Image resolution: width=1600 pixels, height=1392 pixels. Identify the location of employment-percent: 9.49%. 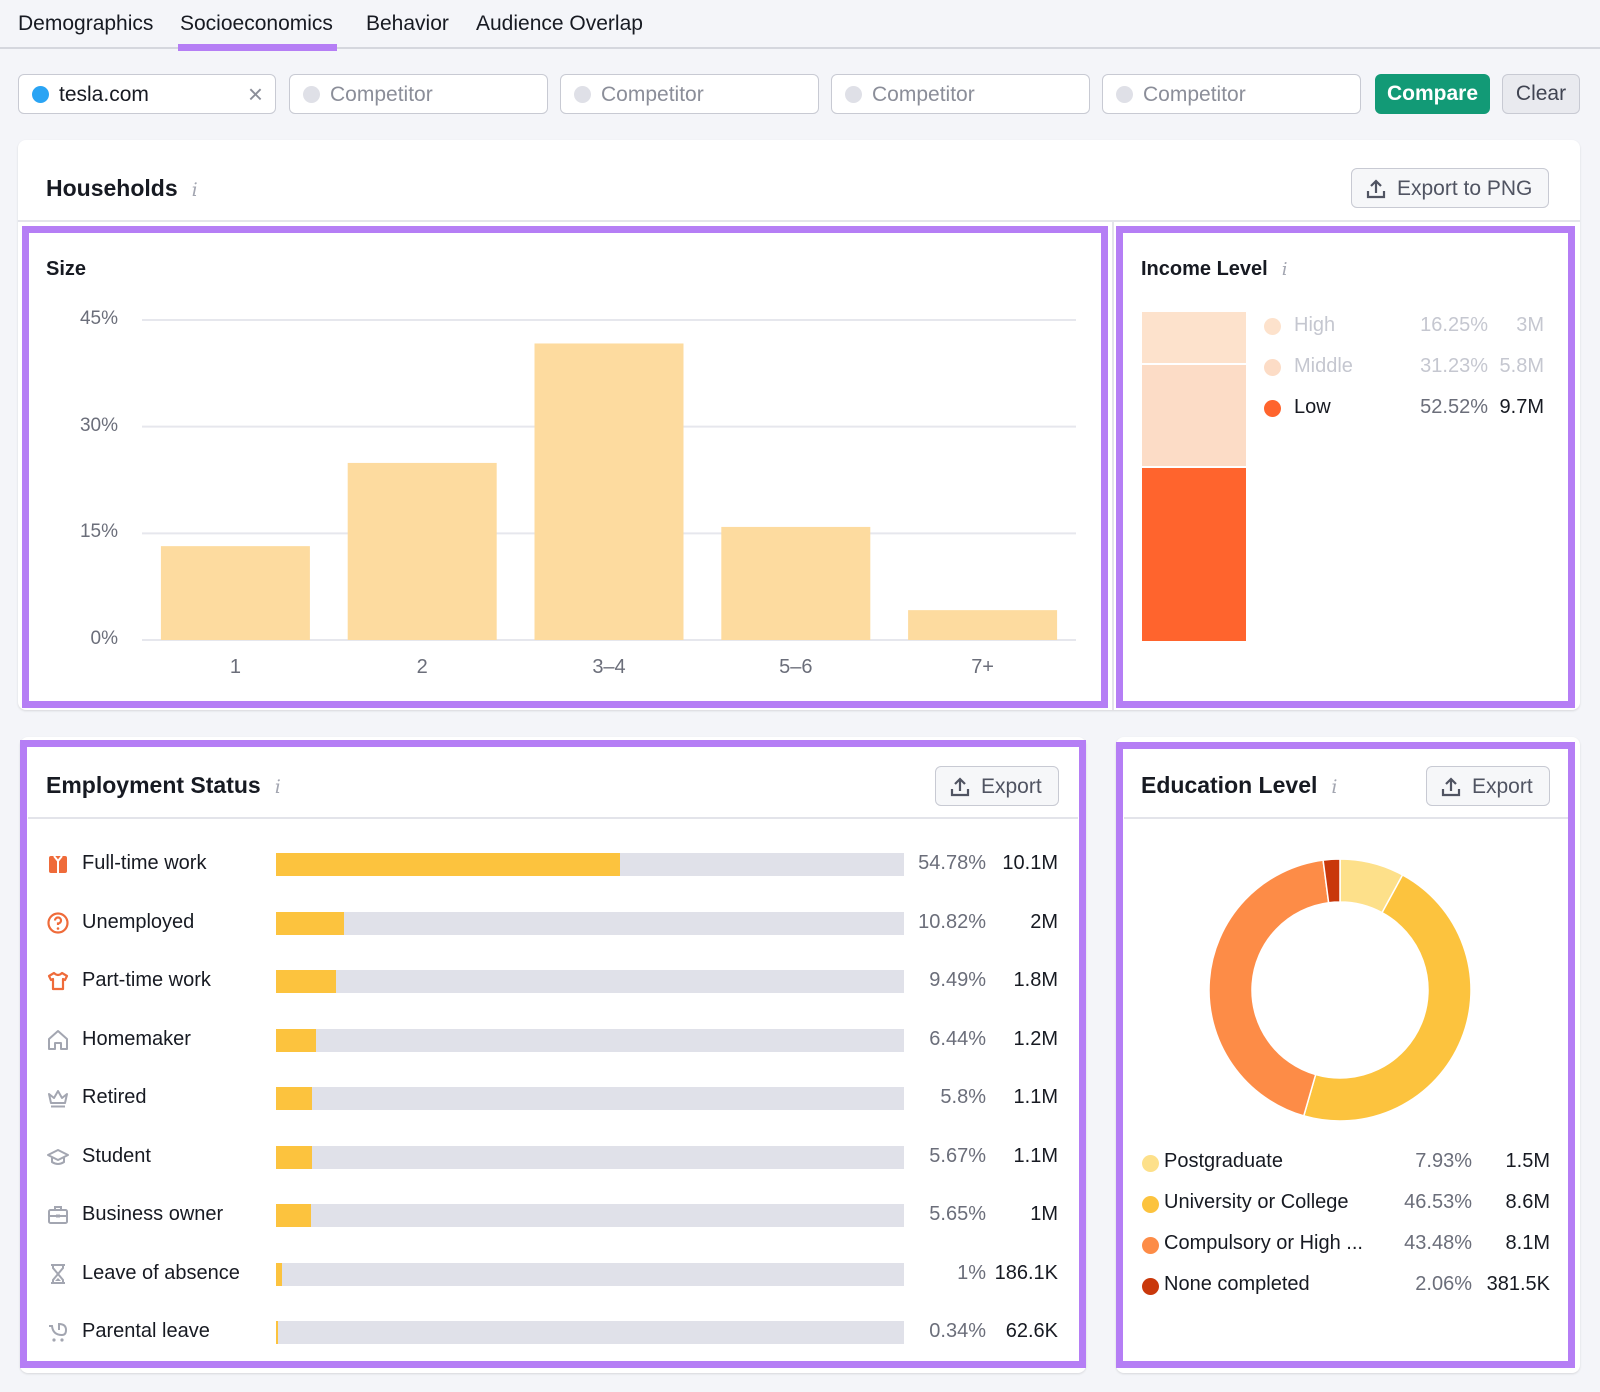
(957, 980).